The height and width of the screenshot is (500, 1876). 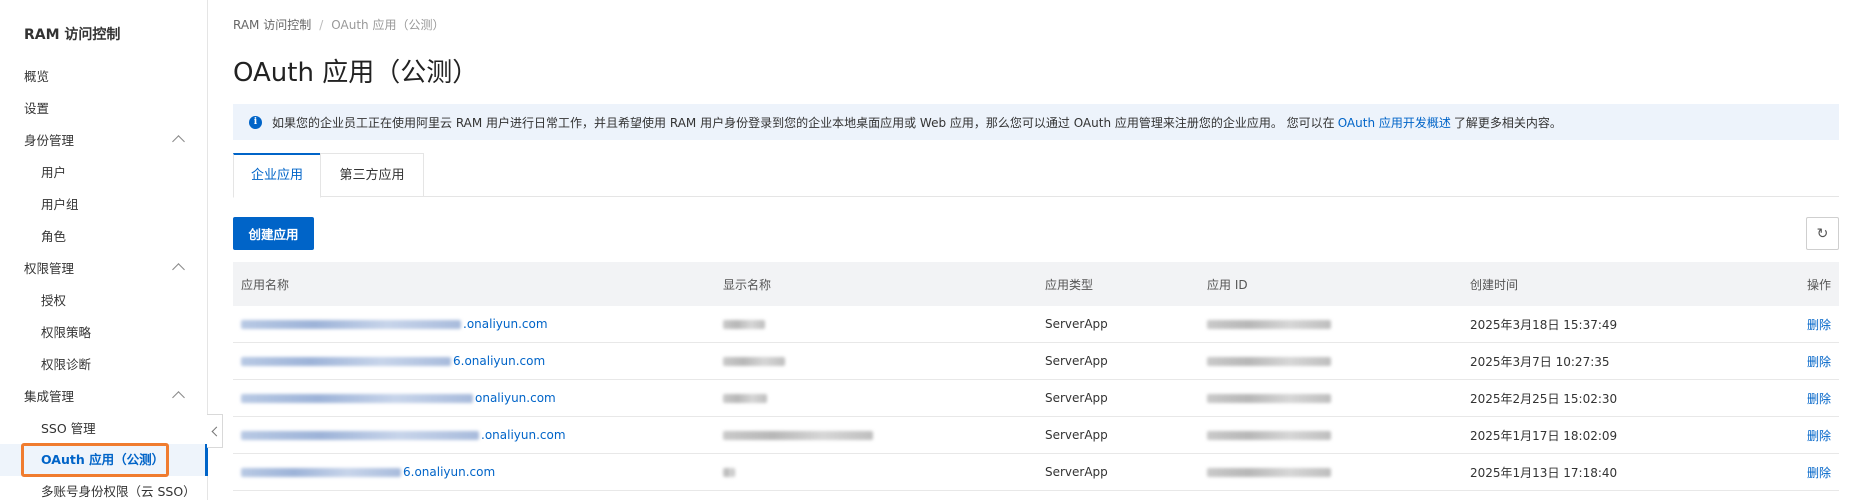 What do you see at coordinates (1544, 324) in the screenshot?
I see `created-time: 2025年3月18日 15:37:49` at bounding box center [1544, 324].